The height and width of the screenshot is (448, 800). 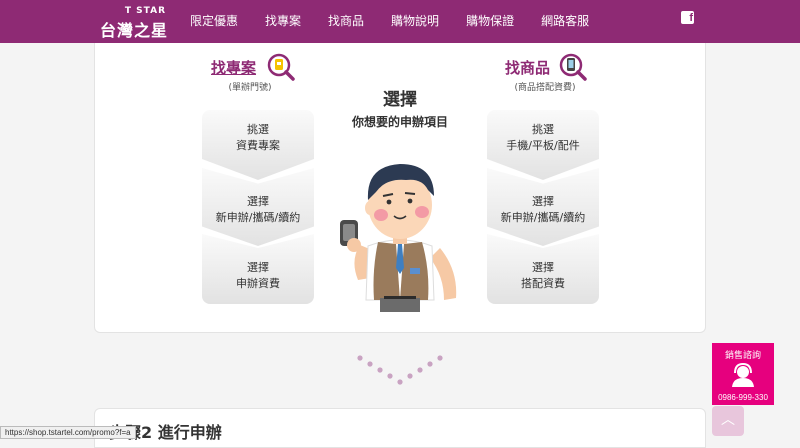 What do you see at coordinates (527, 67) in the screenshot?
I see `find-product-link: 找商品` at bounding box center [527, 67].